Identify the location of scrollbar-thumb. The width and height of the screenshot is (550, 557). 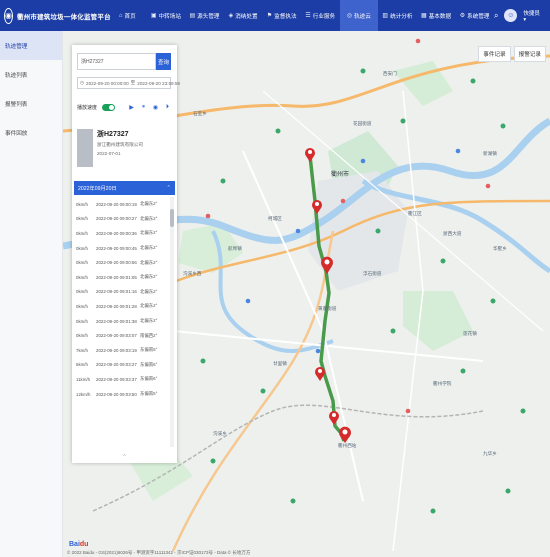
(172, 218).